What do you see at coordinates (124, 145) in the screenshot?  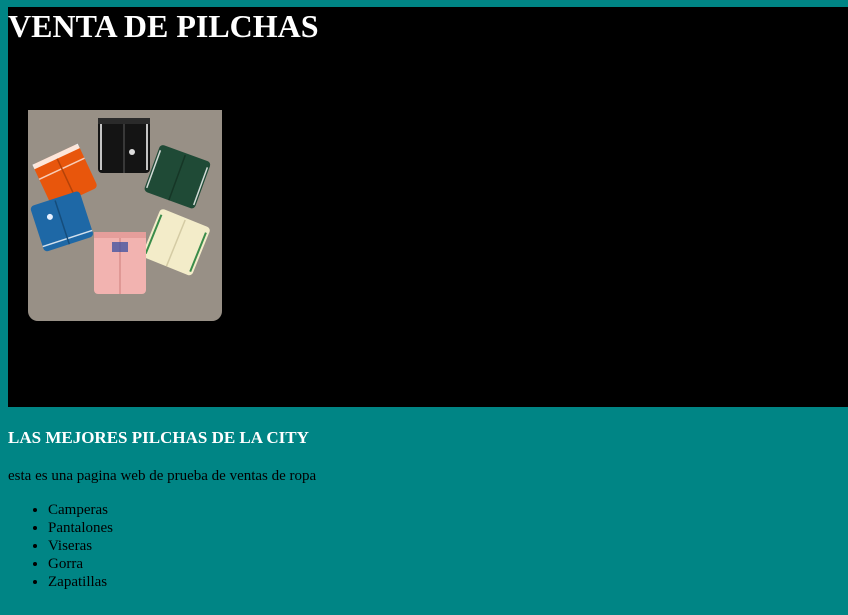 I see `black-jacket` at bounding box center [124, 145].